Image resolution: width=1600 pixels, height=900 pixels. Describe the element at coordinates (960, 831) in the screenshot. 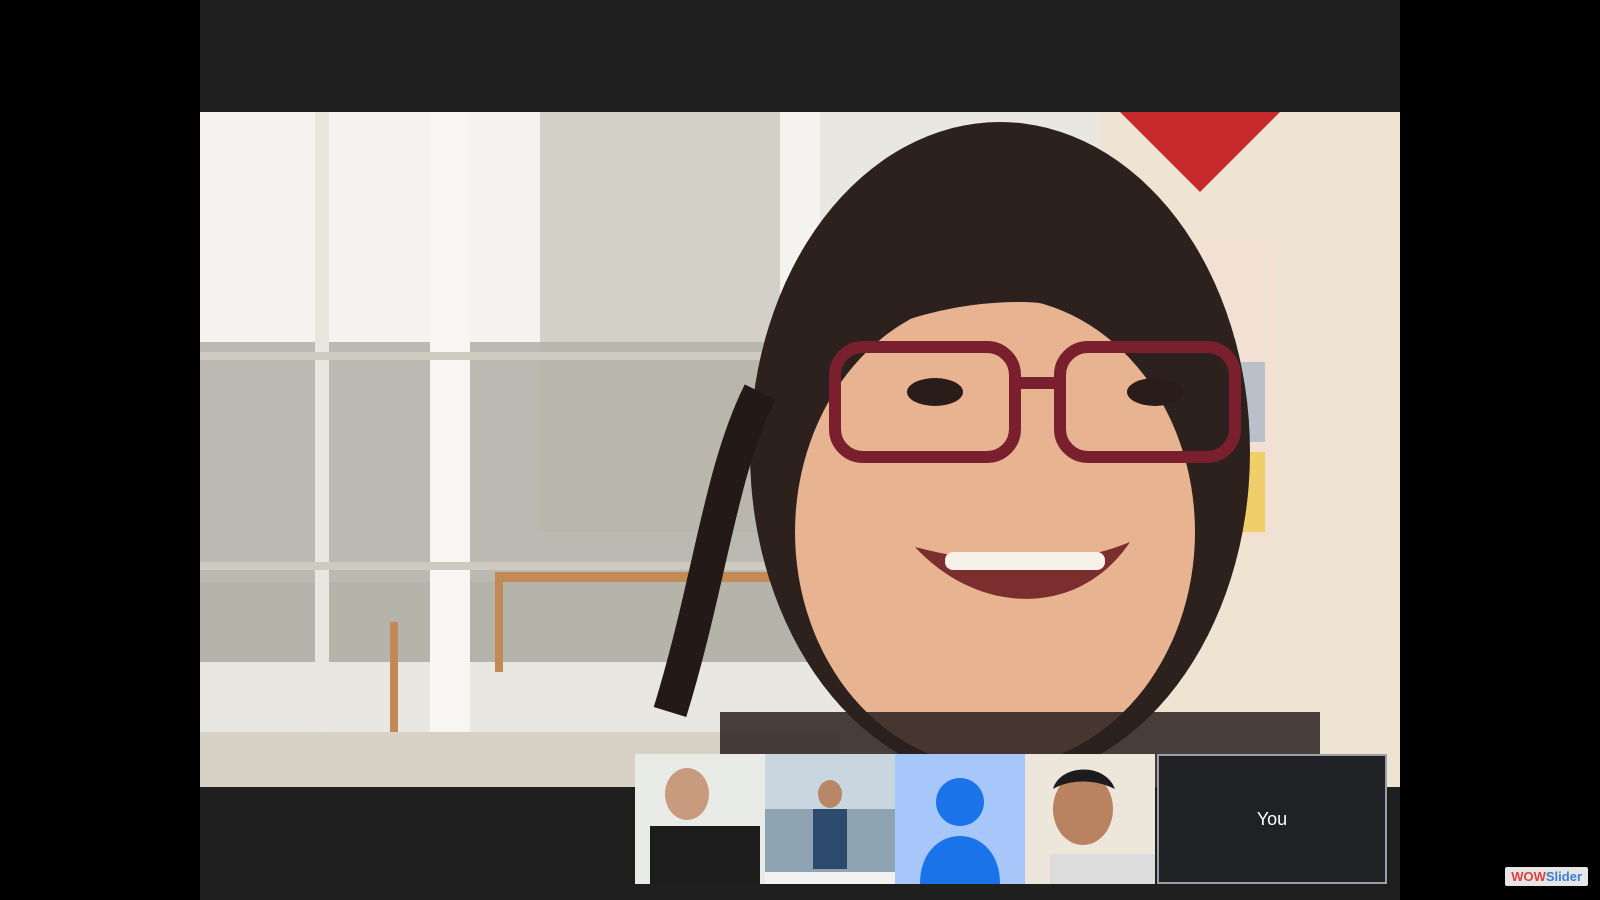

I see `person-icon` at that location.